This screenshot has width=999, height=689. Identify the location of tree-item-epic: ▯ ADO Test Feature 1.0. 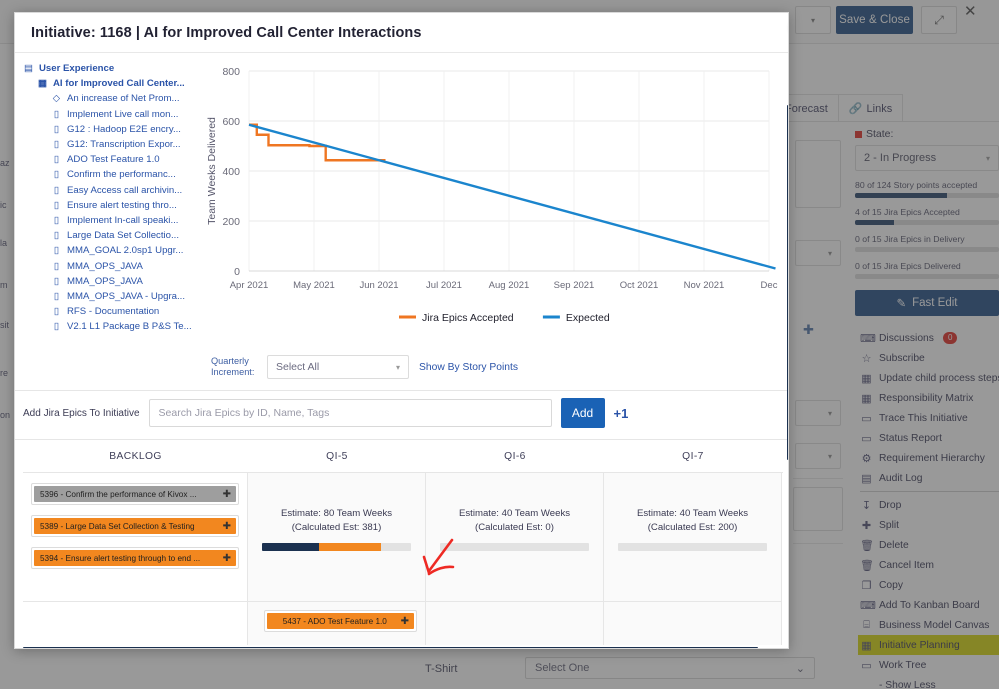
(112, 159).